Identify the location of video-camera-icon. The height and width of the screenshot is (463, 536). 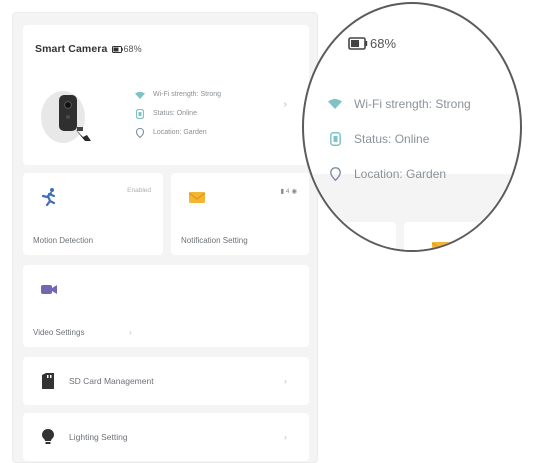
(49, 289).